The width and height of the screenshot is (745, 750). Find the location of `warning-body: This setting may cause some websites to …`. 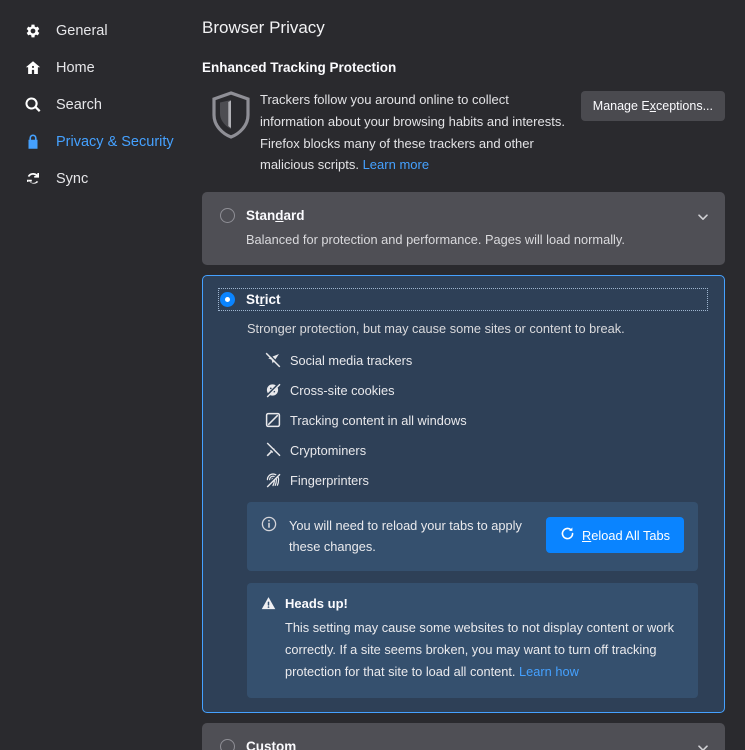

warning-body: This setting may cause some websites to … is located at coordinates (480, 649).